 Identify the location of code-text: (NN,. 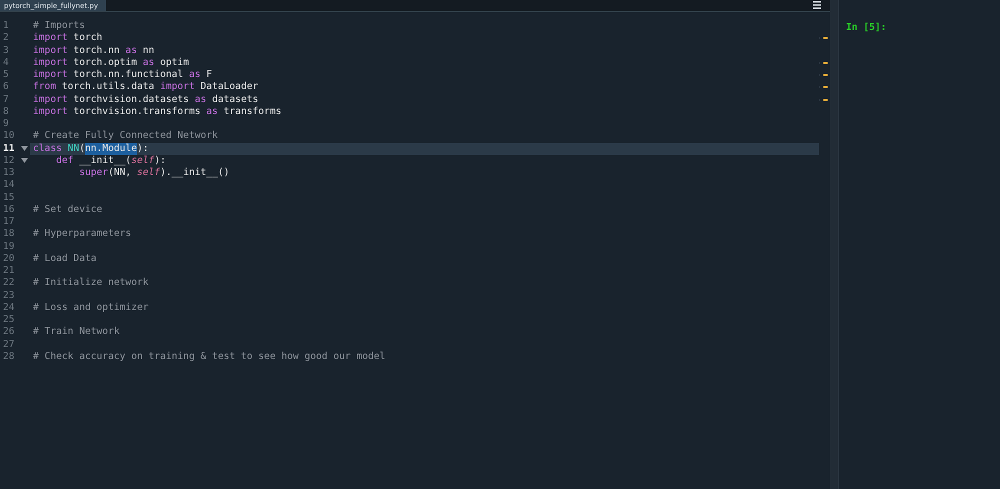
(120, 173).